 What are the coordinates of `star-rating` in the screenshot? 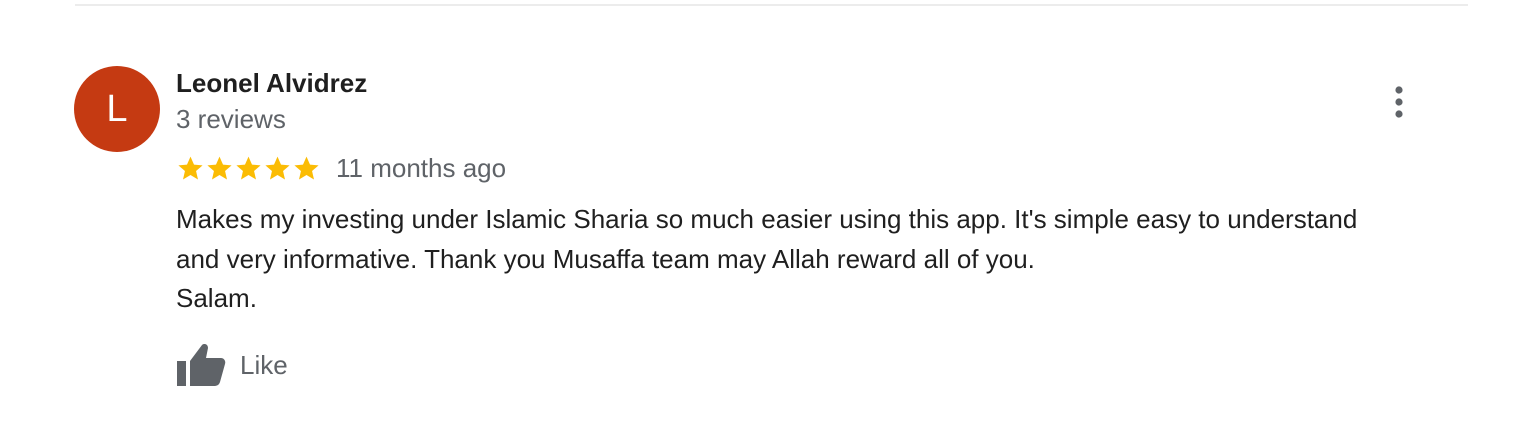 It's located at (248, 168).